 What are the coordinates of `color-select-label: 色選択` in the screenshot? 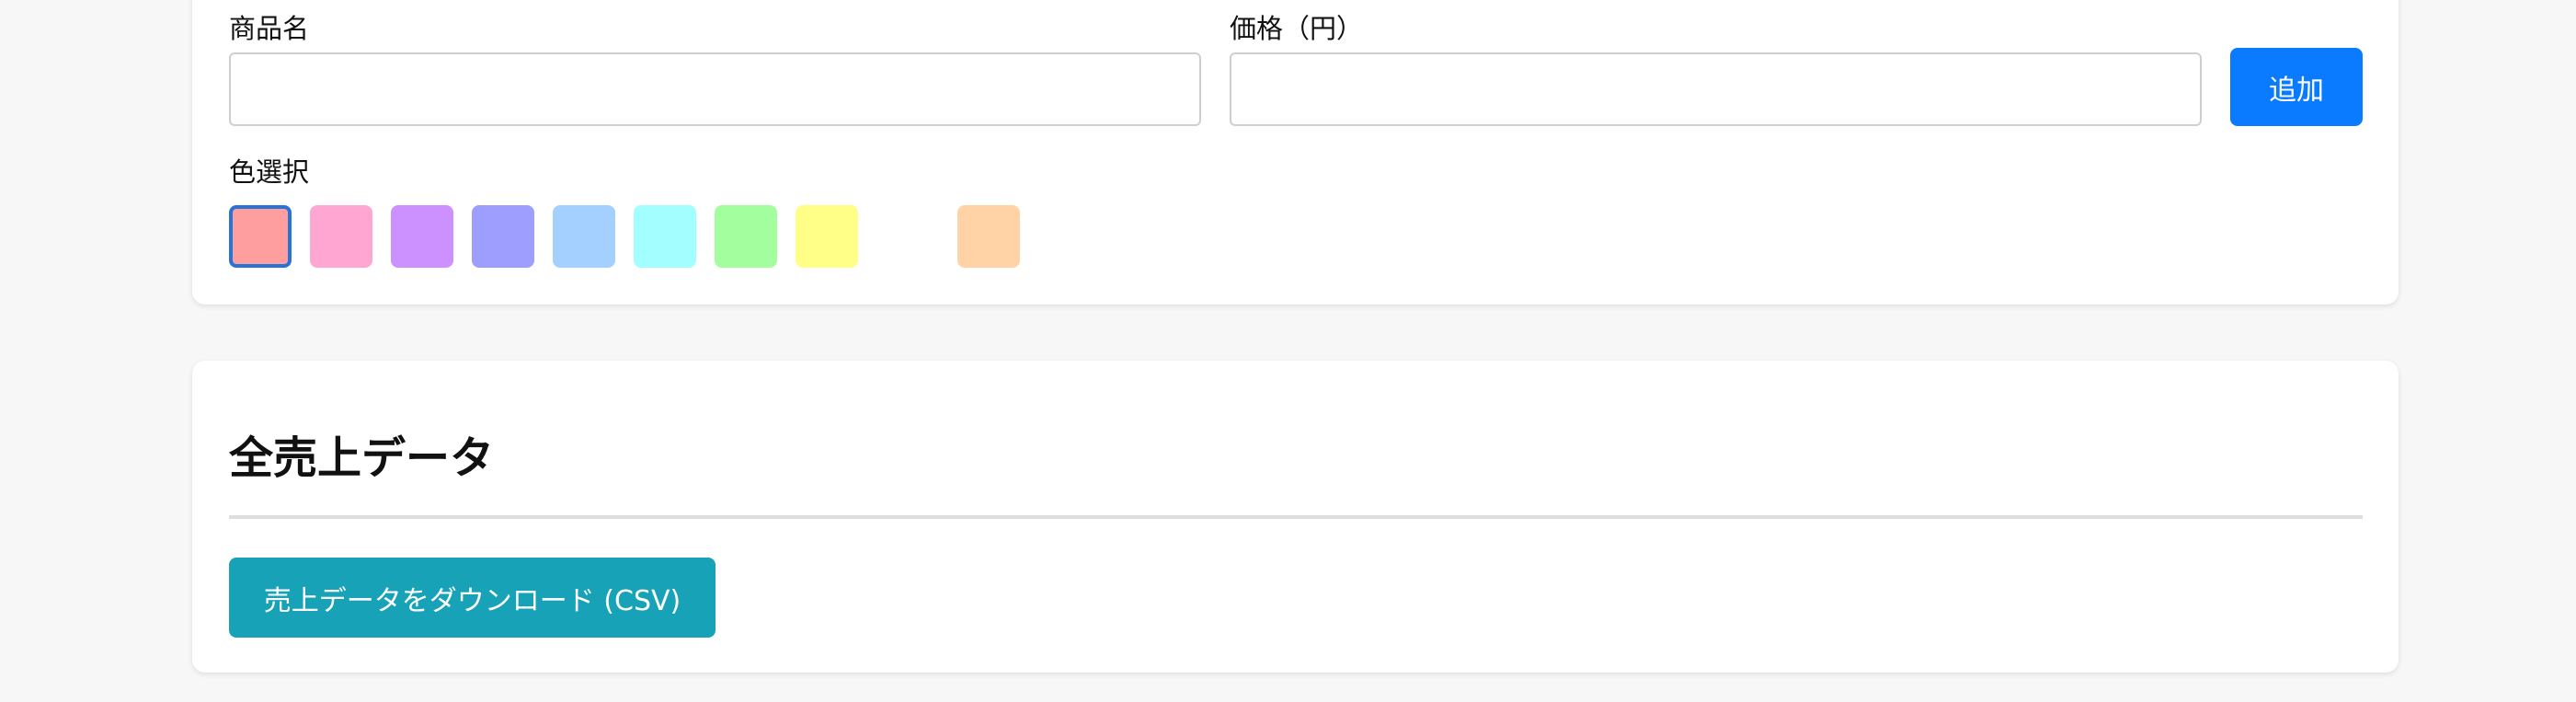 It's located at (269, 172).